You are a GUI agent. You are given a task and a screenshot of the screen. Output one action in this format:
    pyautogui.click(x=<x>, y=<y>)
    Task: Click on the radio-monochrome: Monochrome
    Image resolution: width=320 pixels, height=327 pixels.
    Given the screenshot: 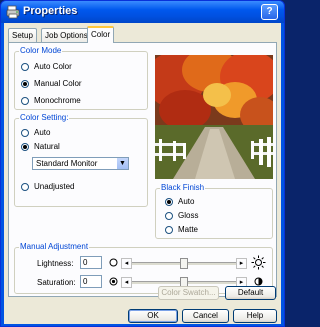 What is the action you would take?
    pyautogui.click(x=51, y=100)
    